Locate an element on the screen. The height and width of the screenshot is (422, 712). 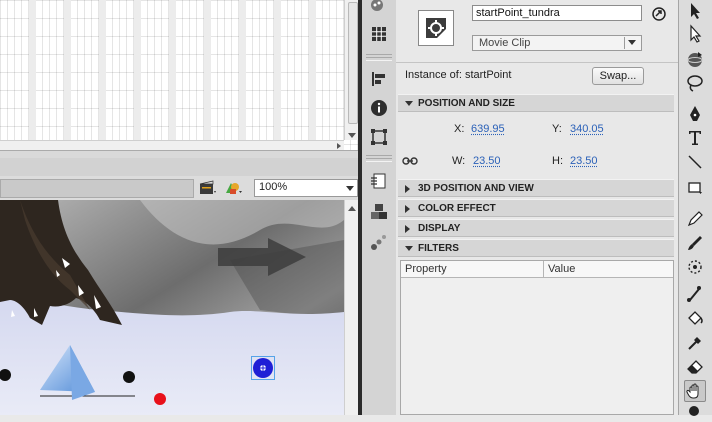
stage-vertical-scrollbar is located at coordinates (351, 307).